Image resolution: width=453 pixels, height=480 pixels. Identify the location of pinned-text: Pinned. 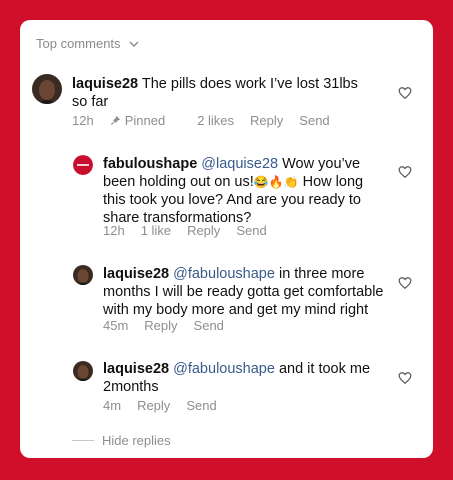
(145, 120).